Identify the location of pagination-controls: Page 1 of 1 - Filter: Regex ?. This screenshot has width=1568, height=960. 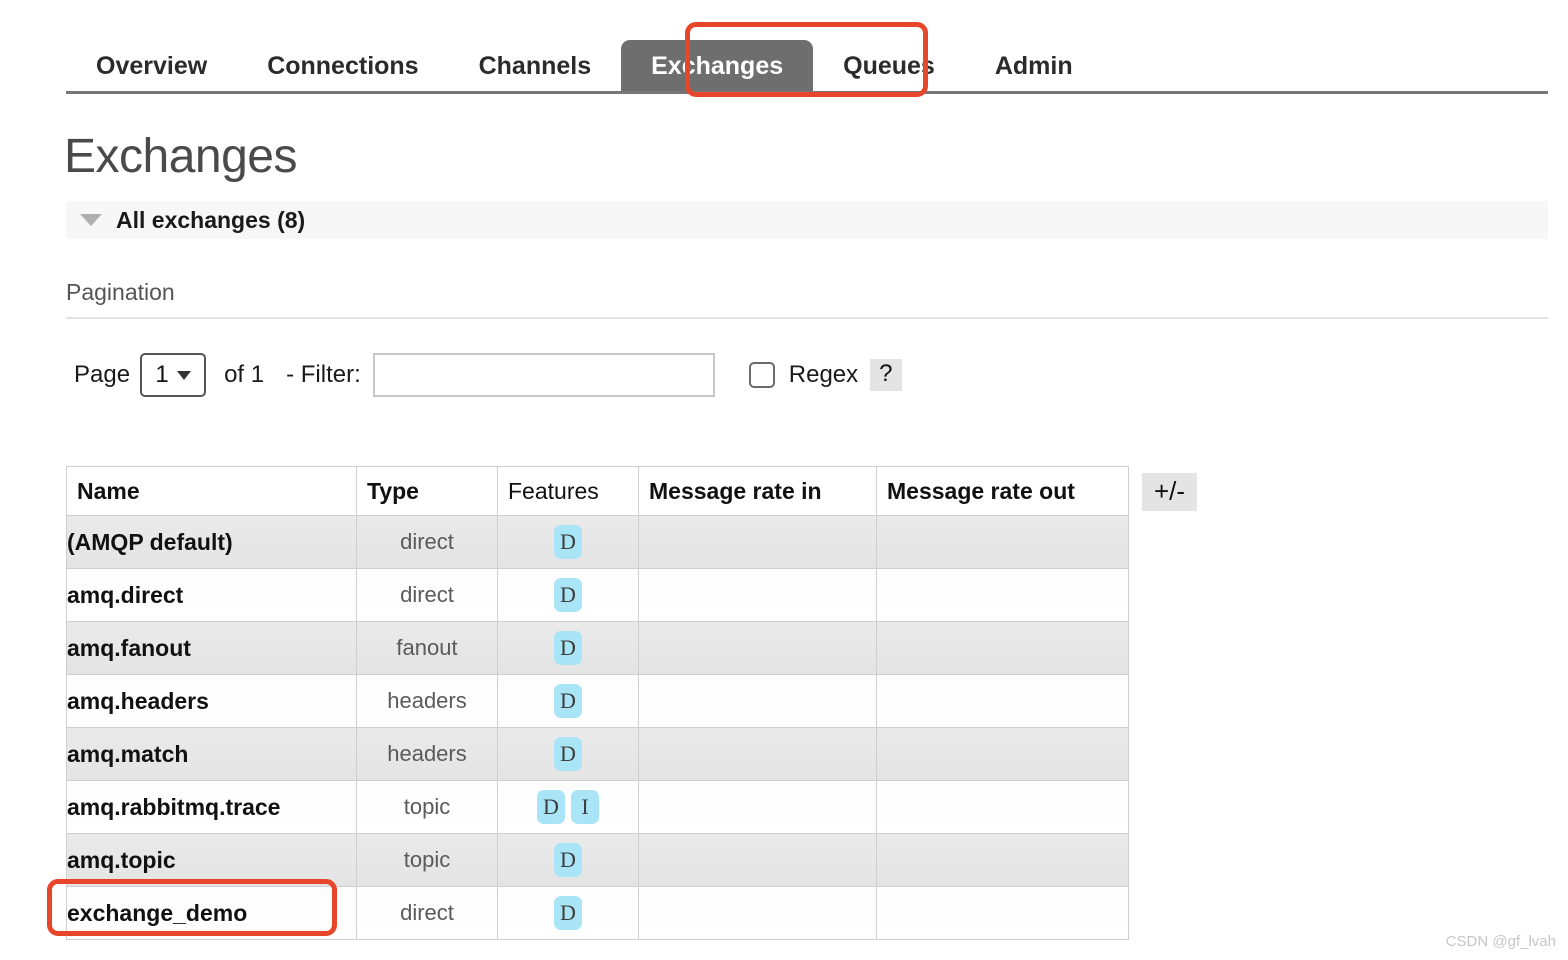
(488, 375).